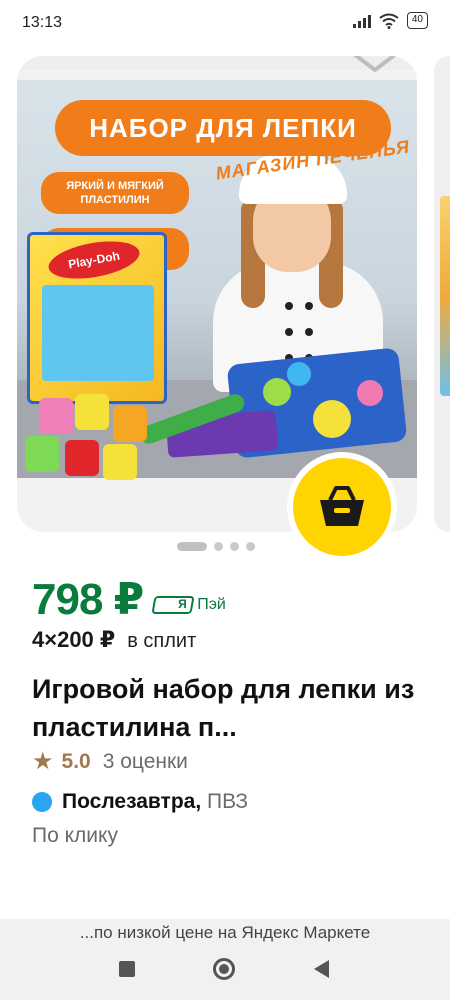 The image size is (450, 1000). I want to click on yandex-pay-badge: Я Пэй, so click(188, 605).